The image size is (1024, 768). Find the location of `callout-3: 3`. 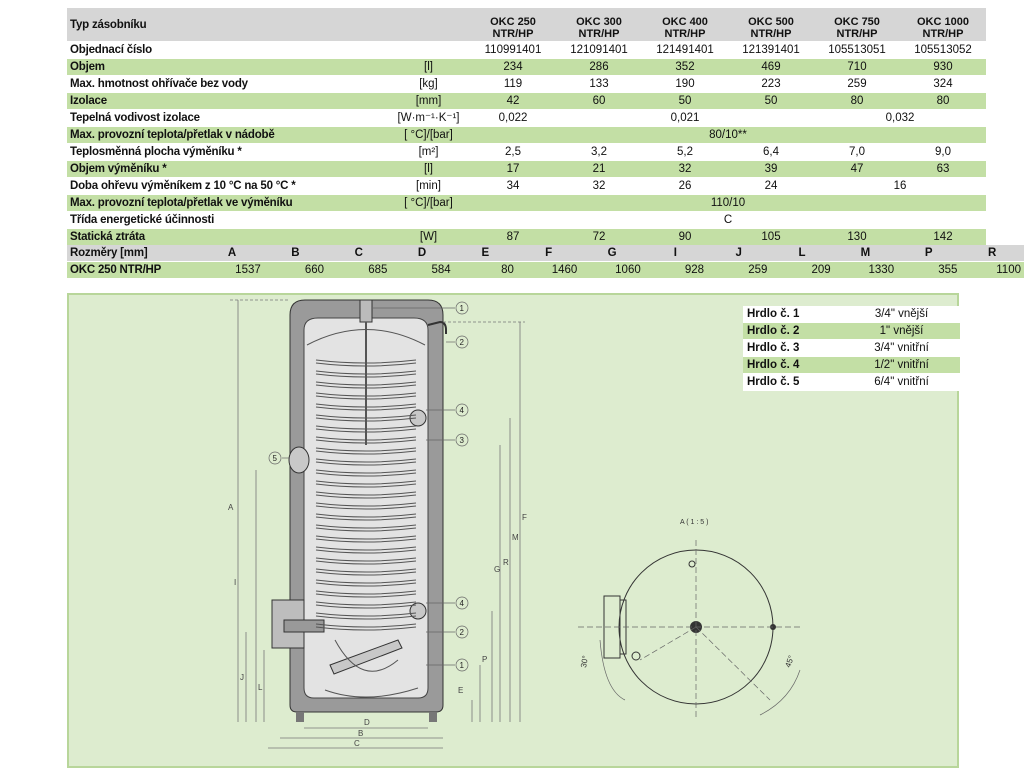

callout-3: 3 is located at coordinates (462, 440).